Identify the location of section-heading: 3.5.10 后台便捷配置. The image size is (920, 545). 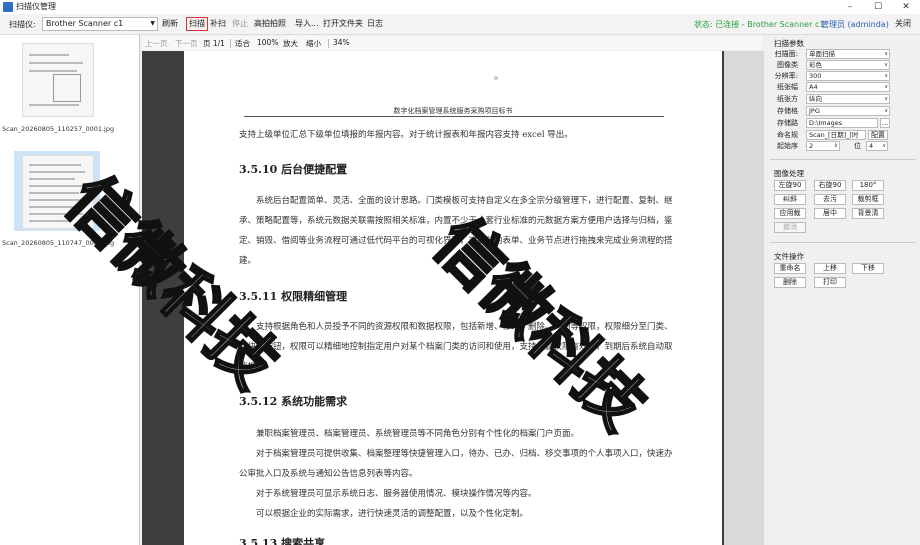
(293, 169).